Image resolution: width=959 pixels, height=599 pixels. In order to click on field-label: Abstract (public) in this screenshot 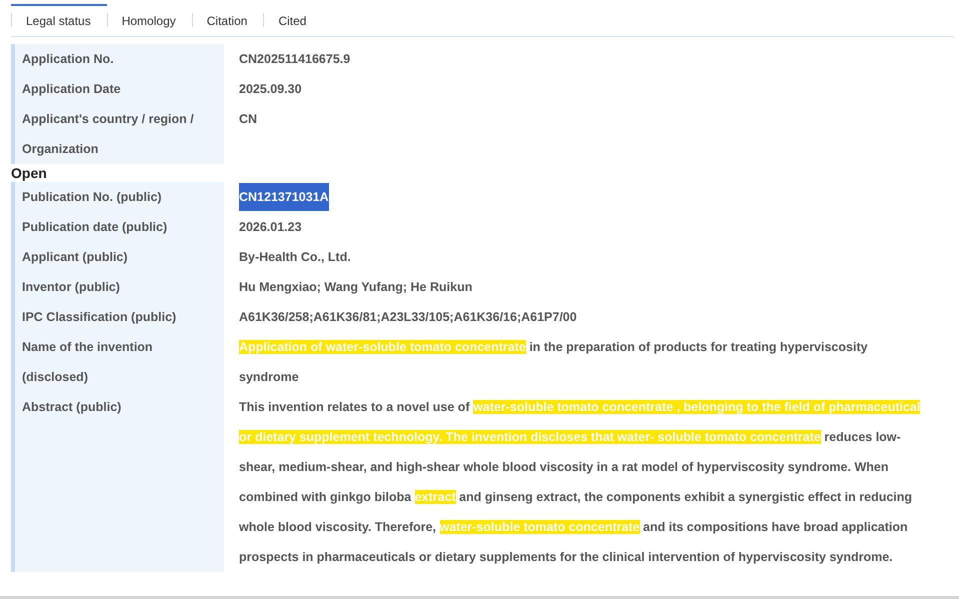, I will do `click(117, 482)`.